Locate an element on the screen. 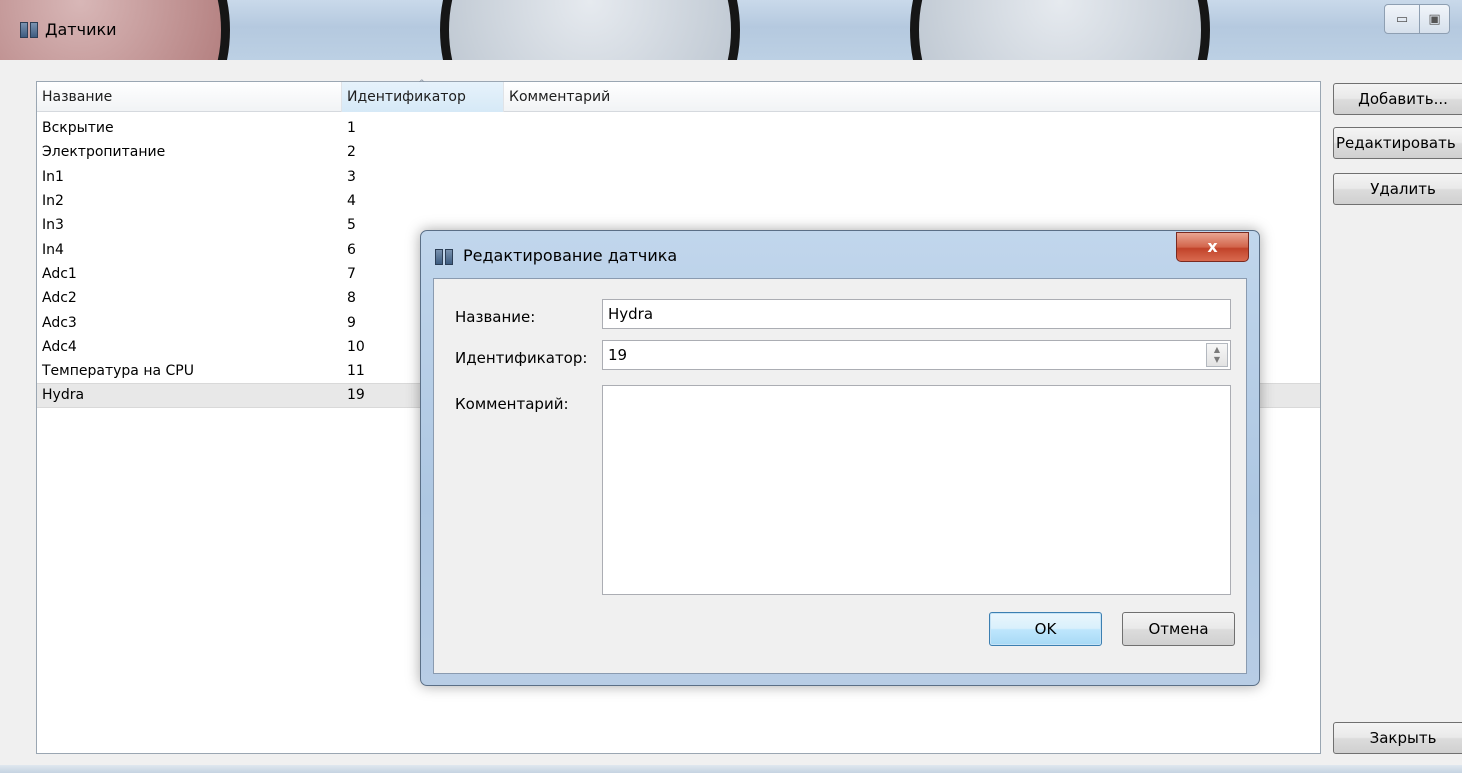 The height and width of the screenshot is (773, 1462). window-title: Датчики is located at coordinates (81, 29).